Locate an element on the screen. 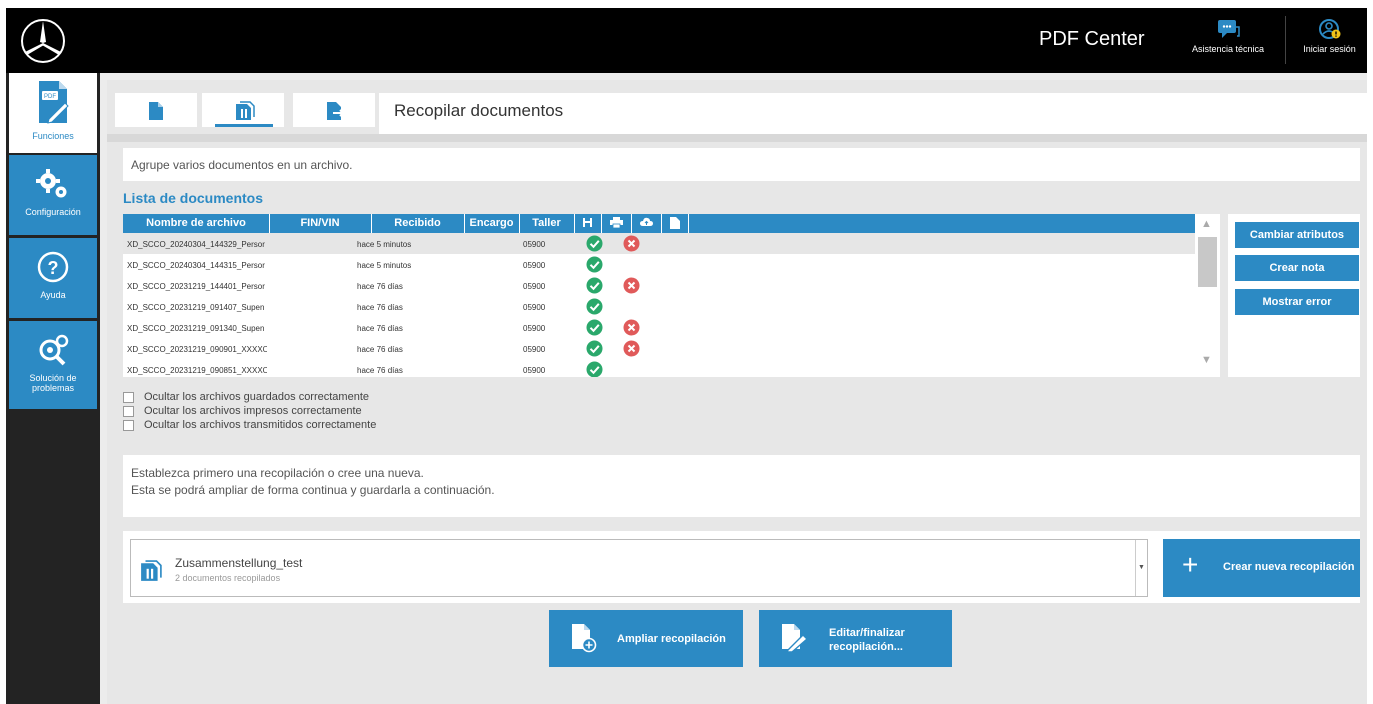 This screenshot has width=1373, height=704. scrollbar: ▲ ▼ is located at coordinates (1207, 295).